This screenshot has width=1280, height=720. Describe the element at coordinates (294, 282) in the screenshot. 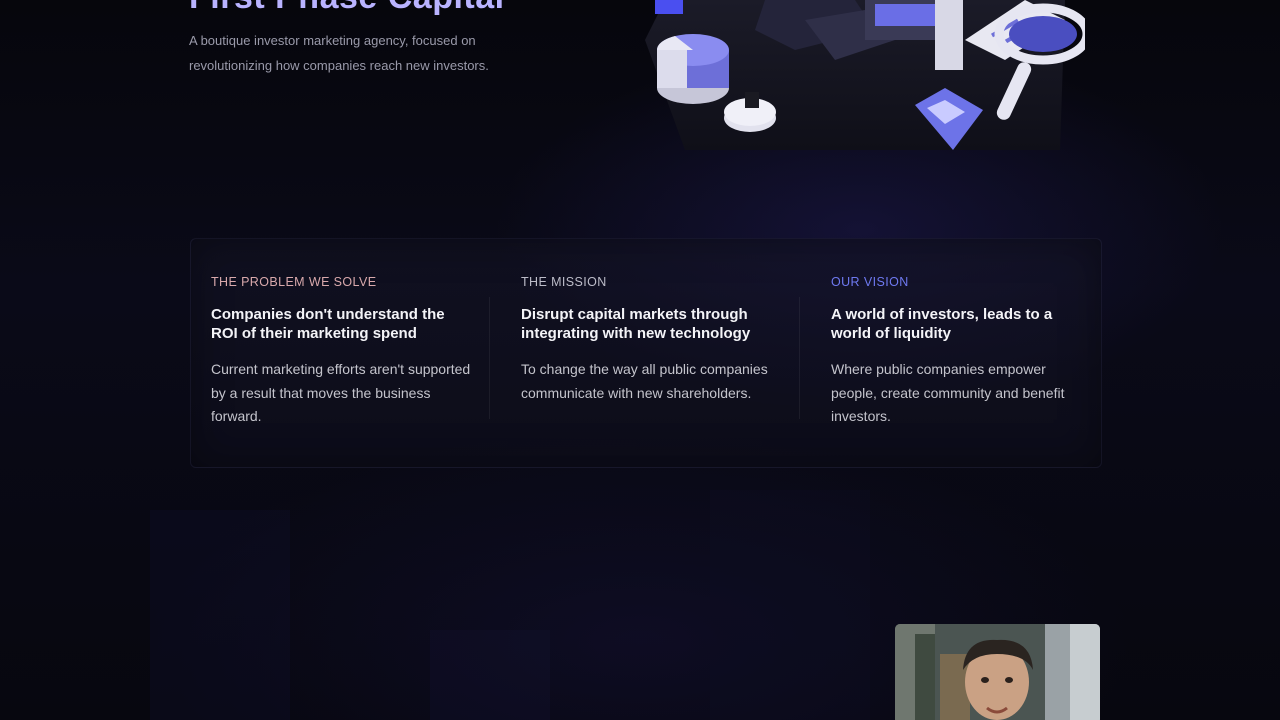

I see `feature-eyebrow: THE PROBLEM WE SOLVE` at that location.